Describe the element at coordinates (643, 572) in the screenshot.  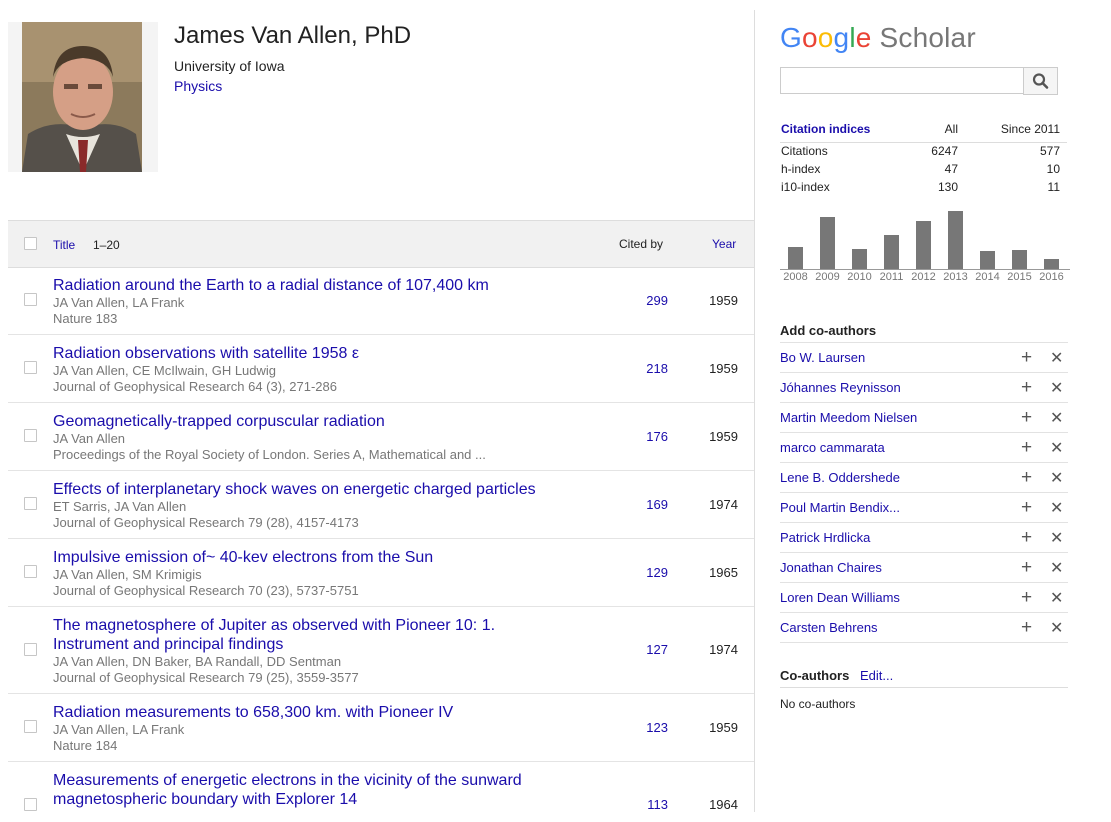
I see `cited-by-link: 129` at that location.